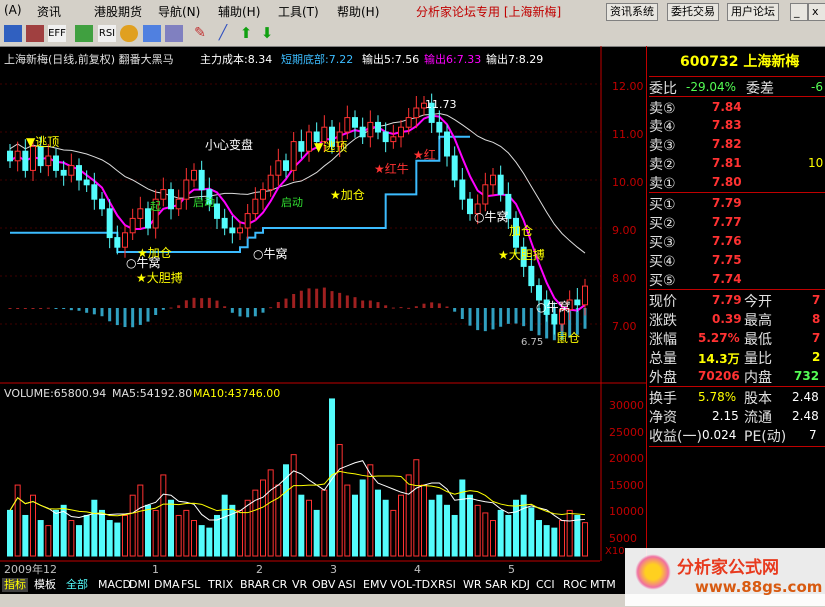 This screenshot has width=825, height=607. Describe the element at coordinates (239, 11) in the screenshot. I see `menu-item-assist: 辅助(H)` at that location.